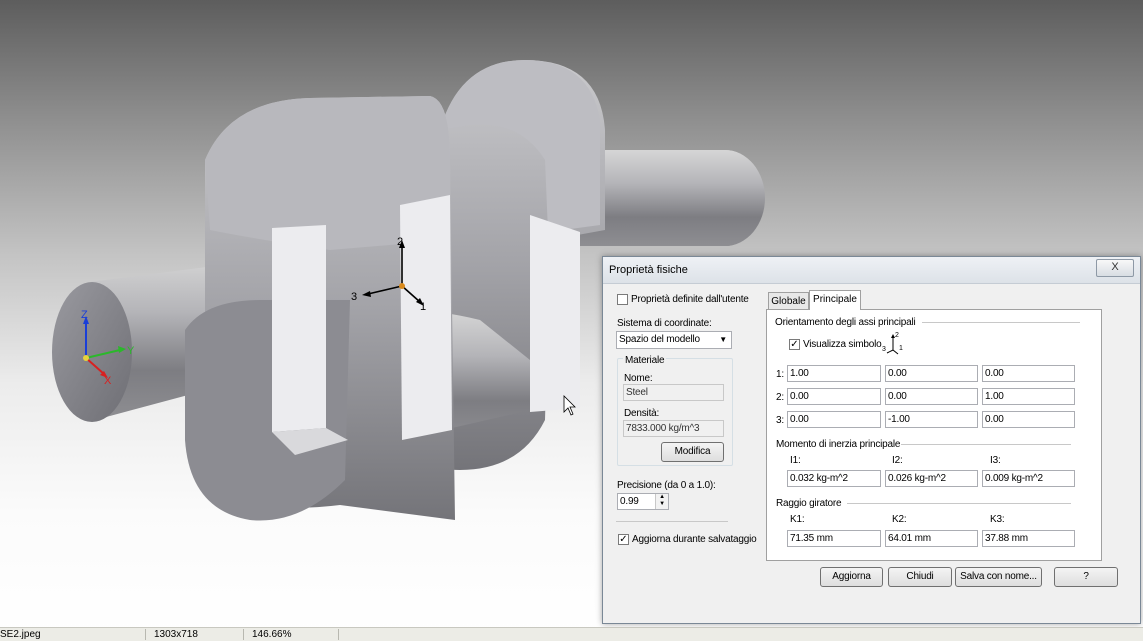 The image size is (1143, 641). Describe the element at coordinates (638, 378) in the screenshot. I see `name-label: Nome:` at that location.